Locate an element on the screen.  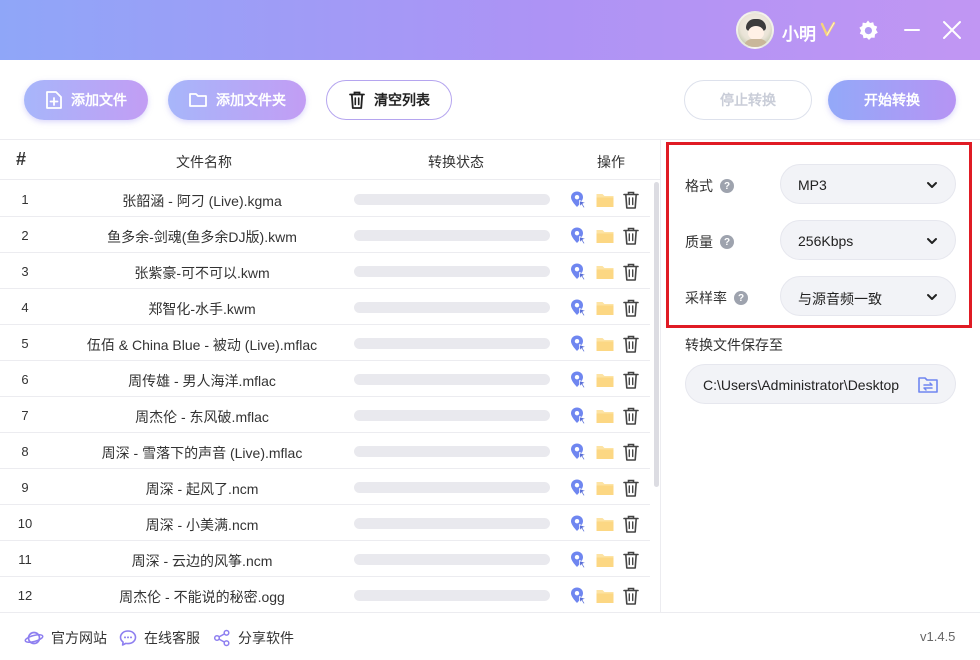
official-website-link: 官方网站 is located at coordinates (65, 638).